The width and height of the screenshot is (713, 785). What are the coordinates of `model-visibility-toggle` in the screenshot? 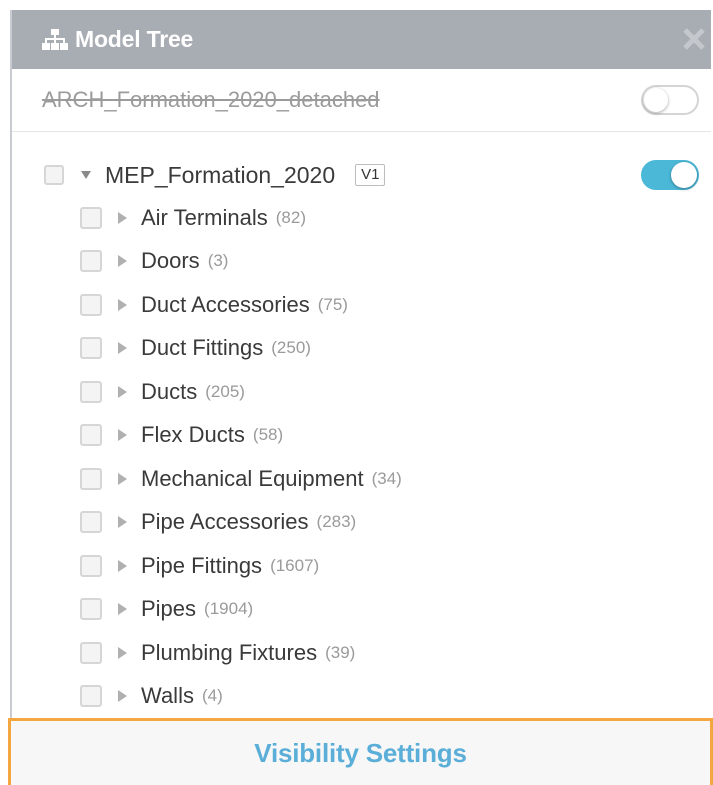 It's located at (670, 175).